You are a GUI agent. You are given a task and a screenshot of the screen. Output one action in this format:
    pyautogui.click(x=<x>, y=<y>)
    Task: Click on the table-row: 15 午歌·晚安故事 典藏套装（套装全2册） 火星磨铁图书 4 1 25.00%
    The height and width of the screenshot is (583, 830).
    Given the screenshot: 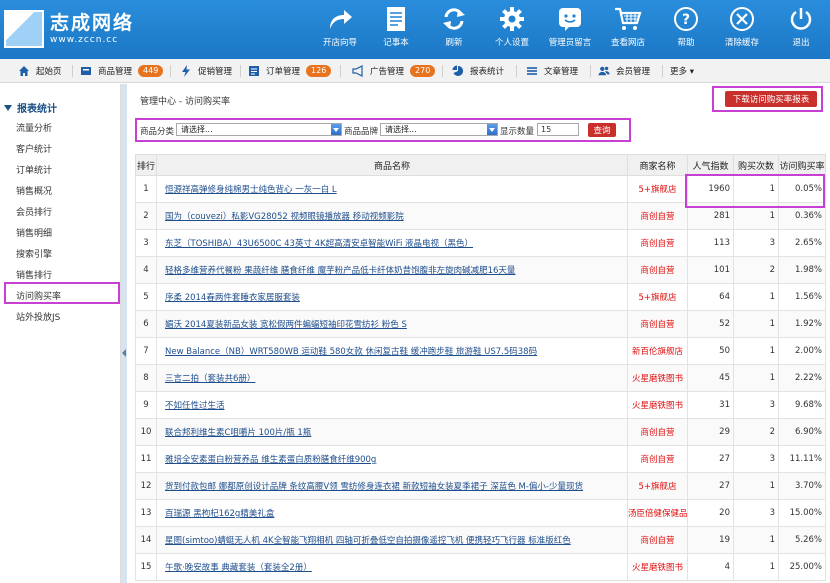 What is the action you would take?
    pyautogui.click(x=480, y=567)
    